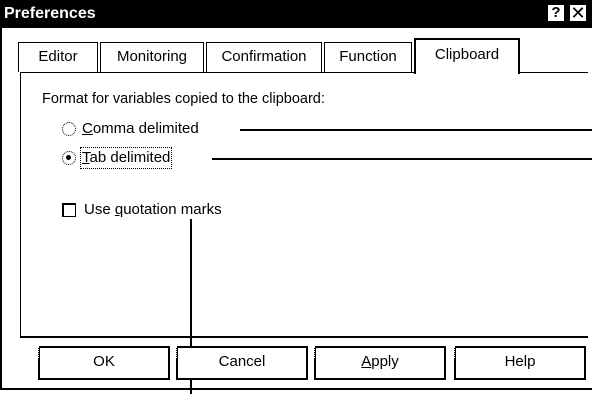 Image resolution: width=592 pixels, height=394 pixels. I want to click on callout-line-tab, so click(402, 159).